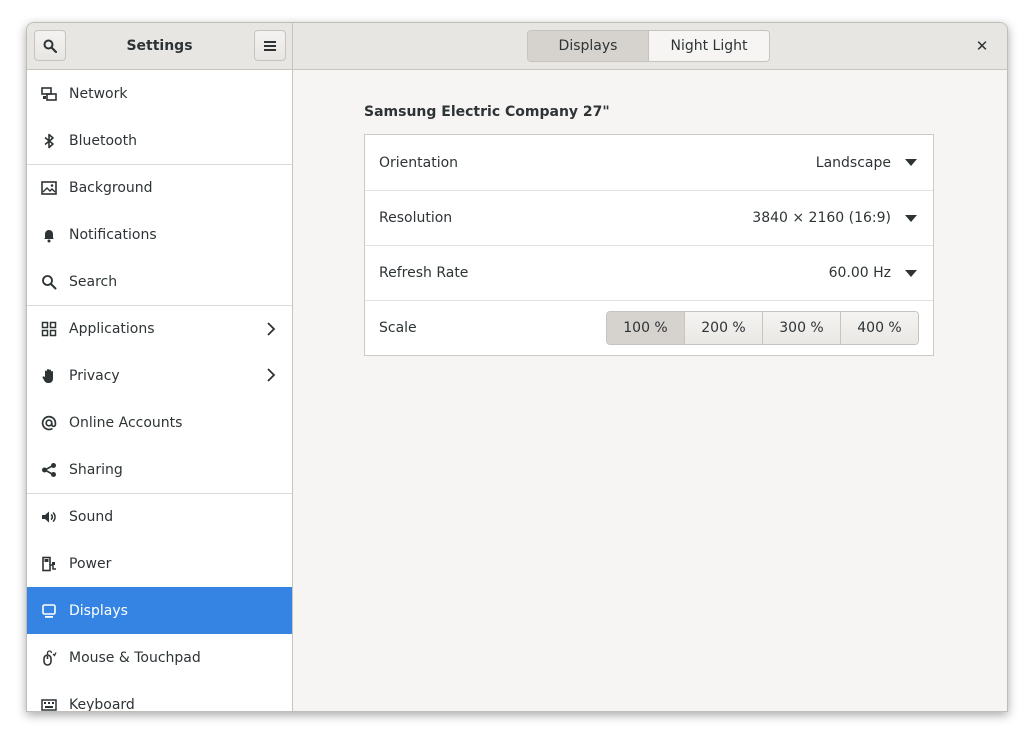 The image size is (1032, 739). I want to click on at-sign-icon, so click(49, 423).